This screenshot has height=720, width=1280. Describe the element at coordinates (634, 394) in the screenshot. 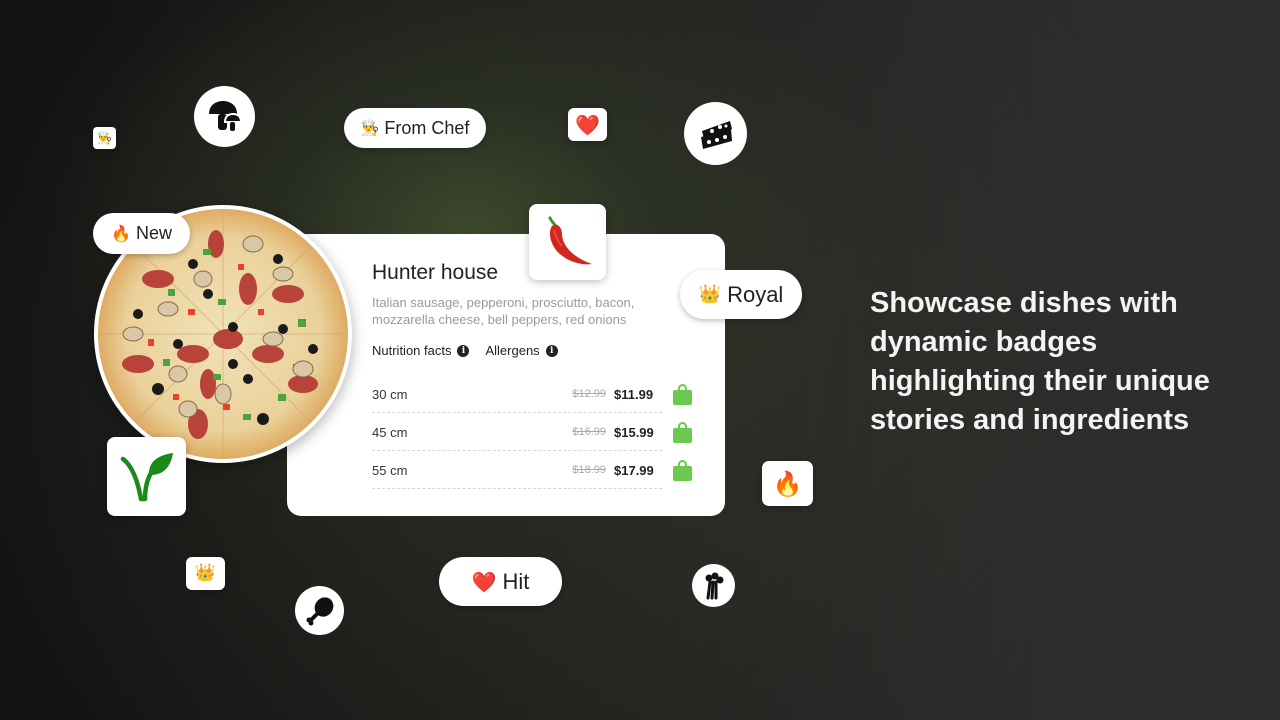

I see `price: $11.99` at that location.